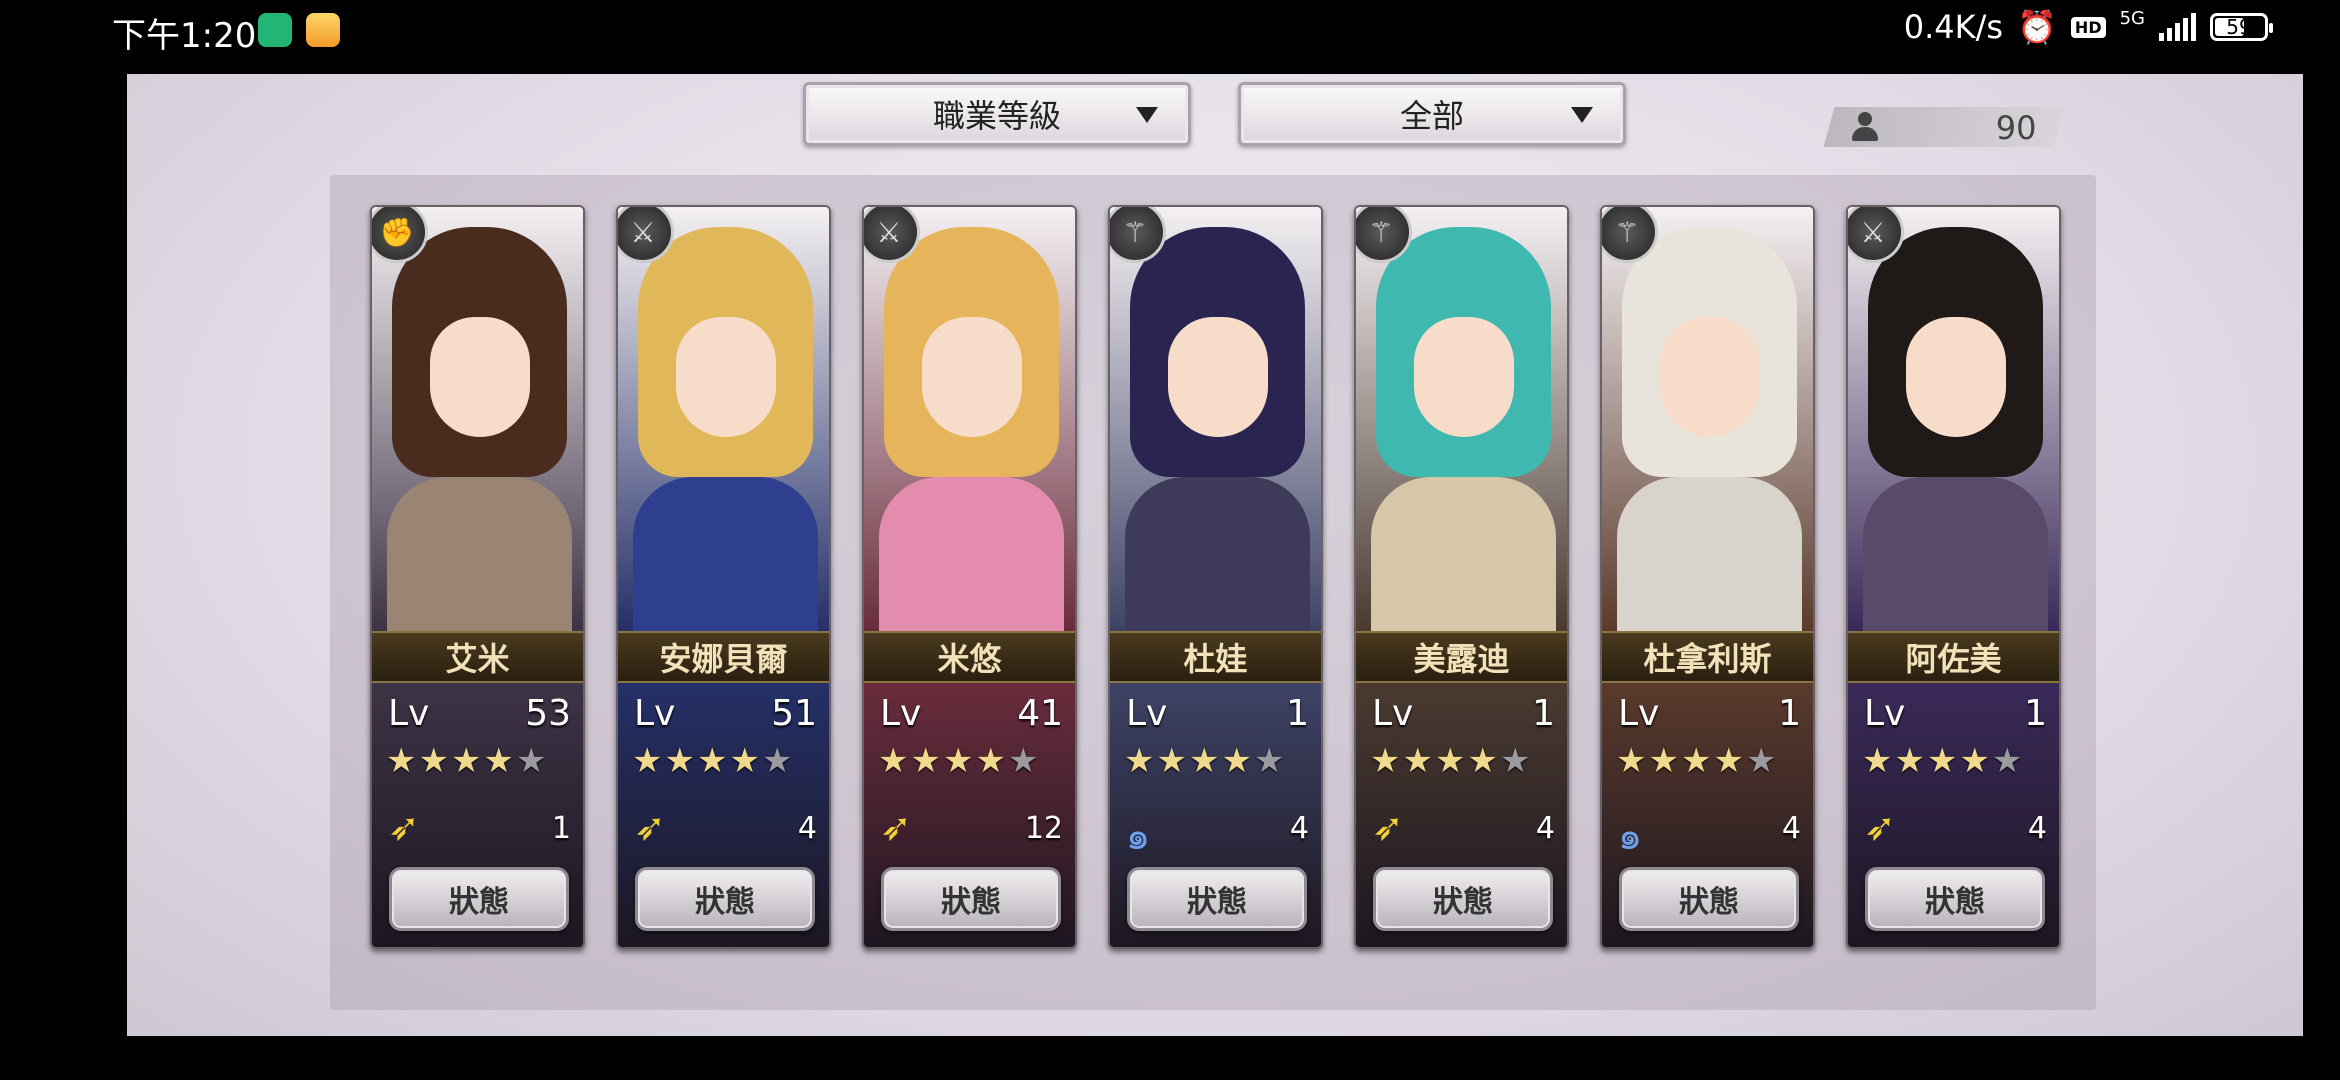 The height and width of the screenshot is (1080, 2340). I want to click on character-name: 美露迪, so click(1461, 659).